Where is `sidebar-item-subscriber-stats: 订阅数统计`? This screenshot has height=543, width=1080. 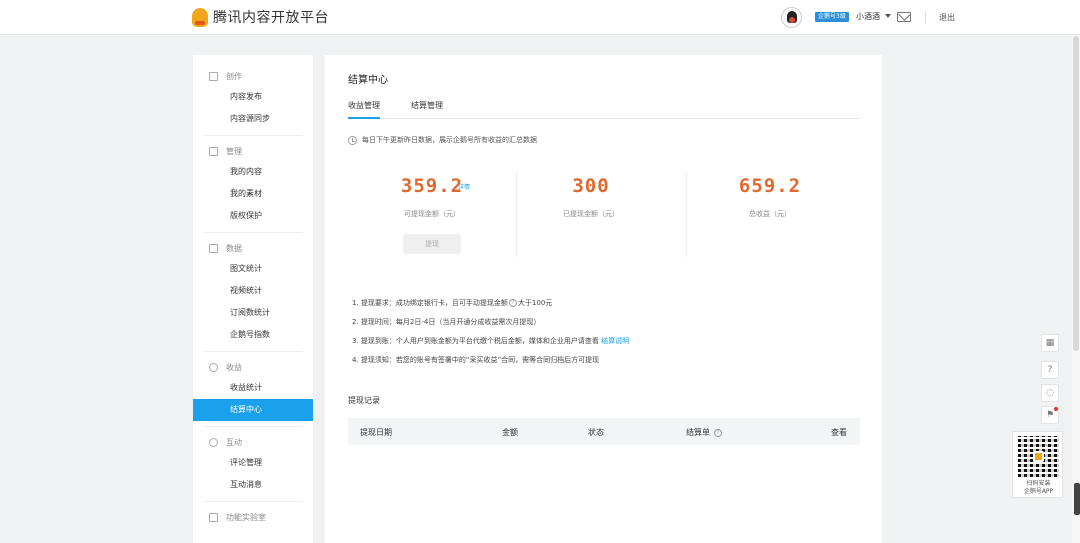 sidebar-item-subscriber-stats: 订阅数统计 is located at coordinates (253, 313).